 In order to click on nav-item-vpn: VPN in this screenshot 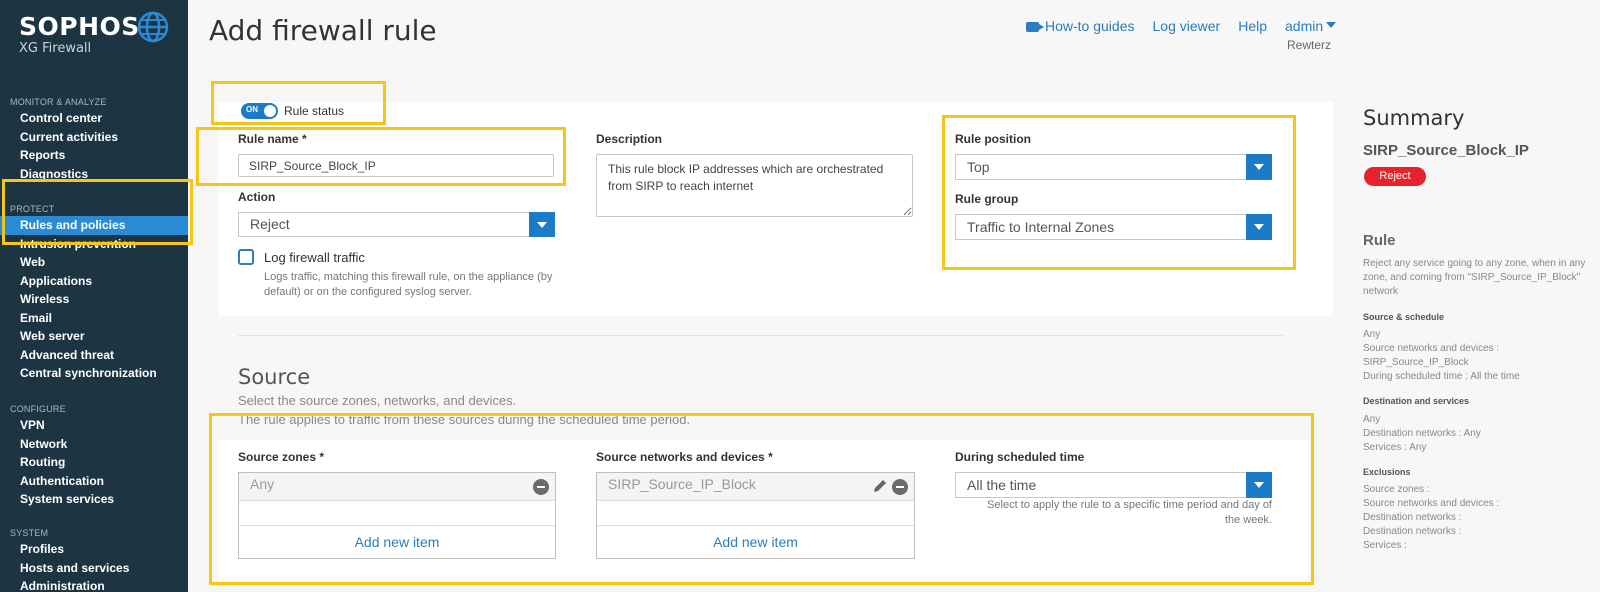, I will do `click(94, 425)`.